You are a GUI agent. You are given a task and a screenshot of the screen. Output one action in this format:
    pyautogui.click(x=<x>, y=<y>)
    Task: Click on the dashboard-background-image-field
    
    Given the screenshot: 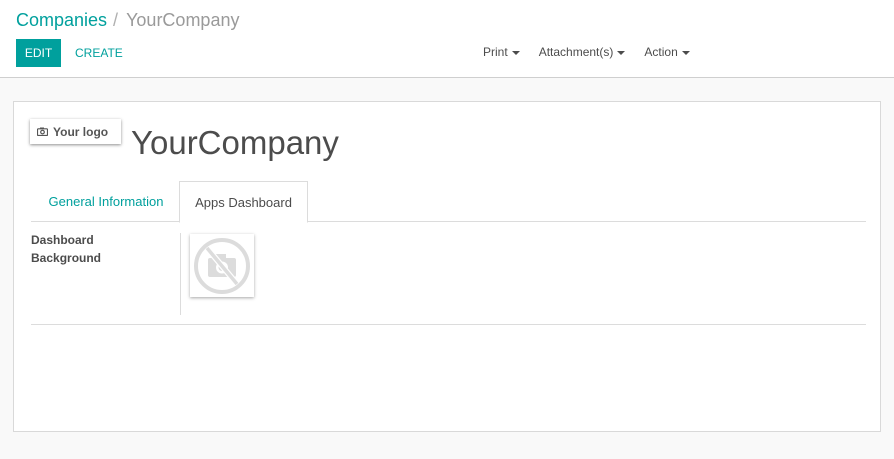 What is the action you would take?
    pyautogui.click(x=222, y=265)
    